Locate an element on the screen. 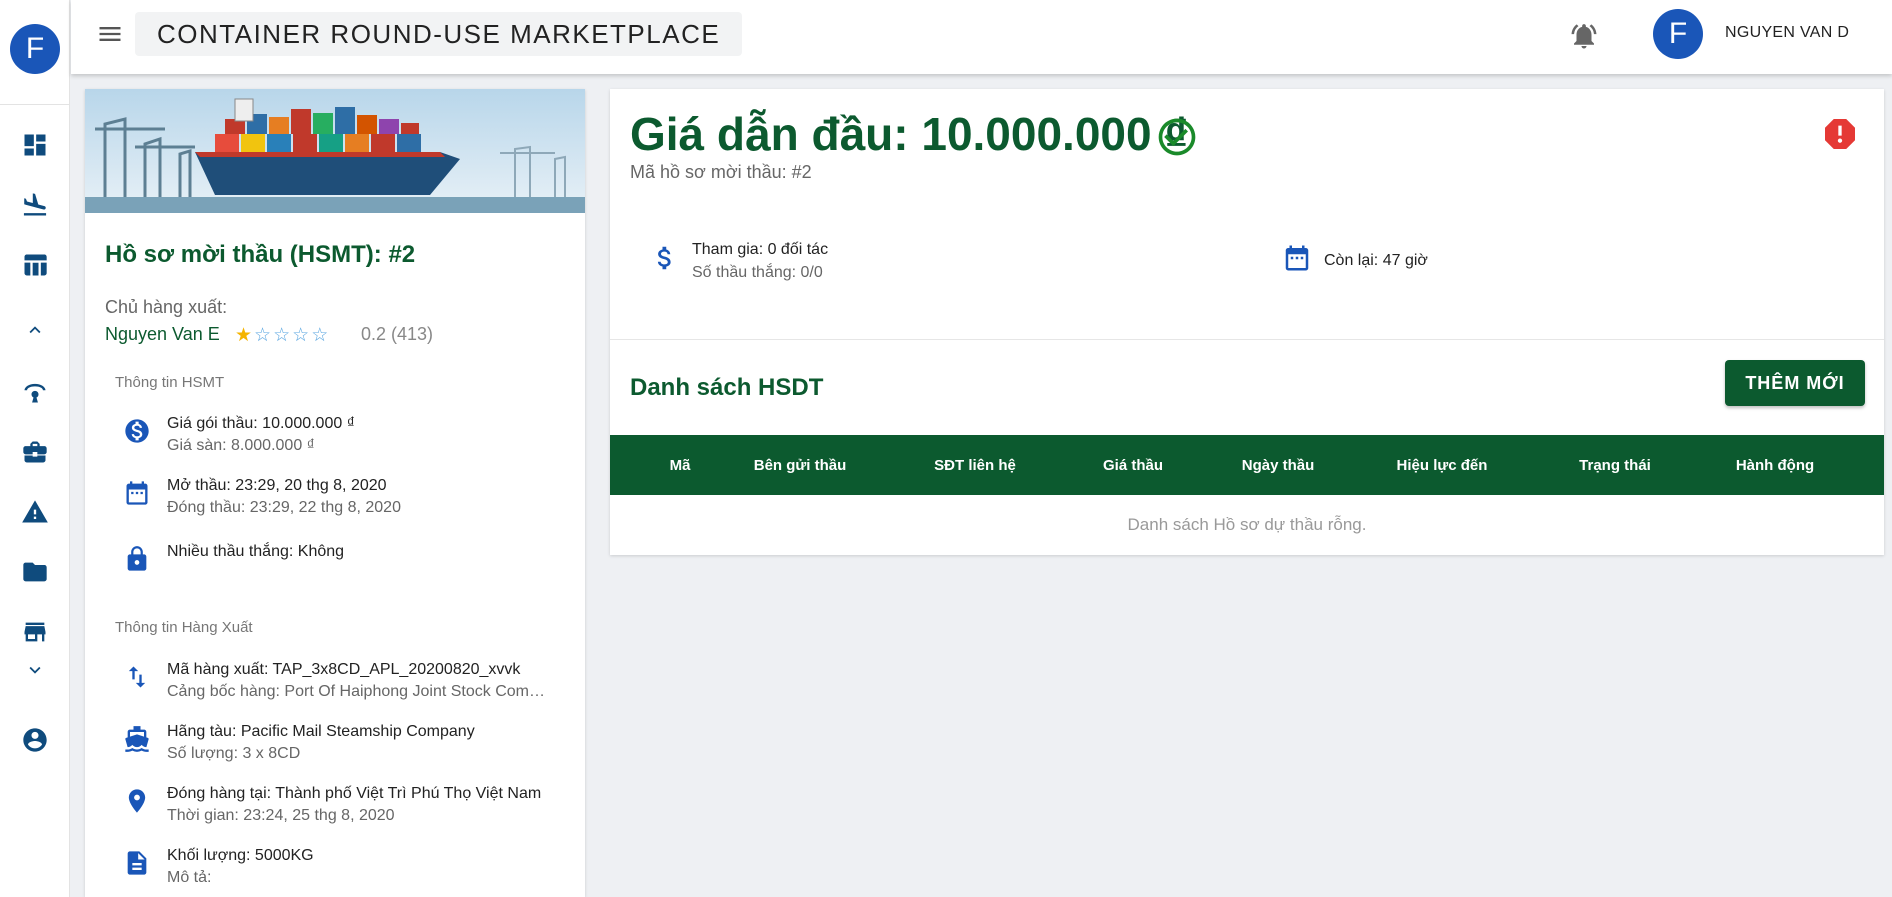 This screenshot has height=897, width=1892. column-header-code: Mã is located at coordinates (680, 465).